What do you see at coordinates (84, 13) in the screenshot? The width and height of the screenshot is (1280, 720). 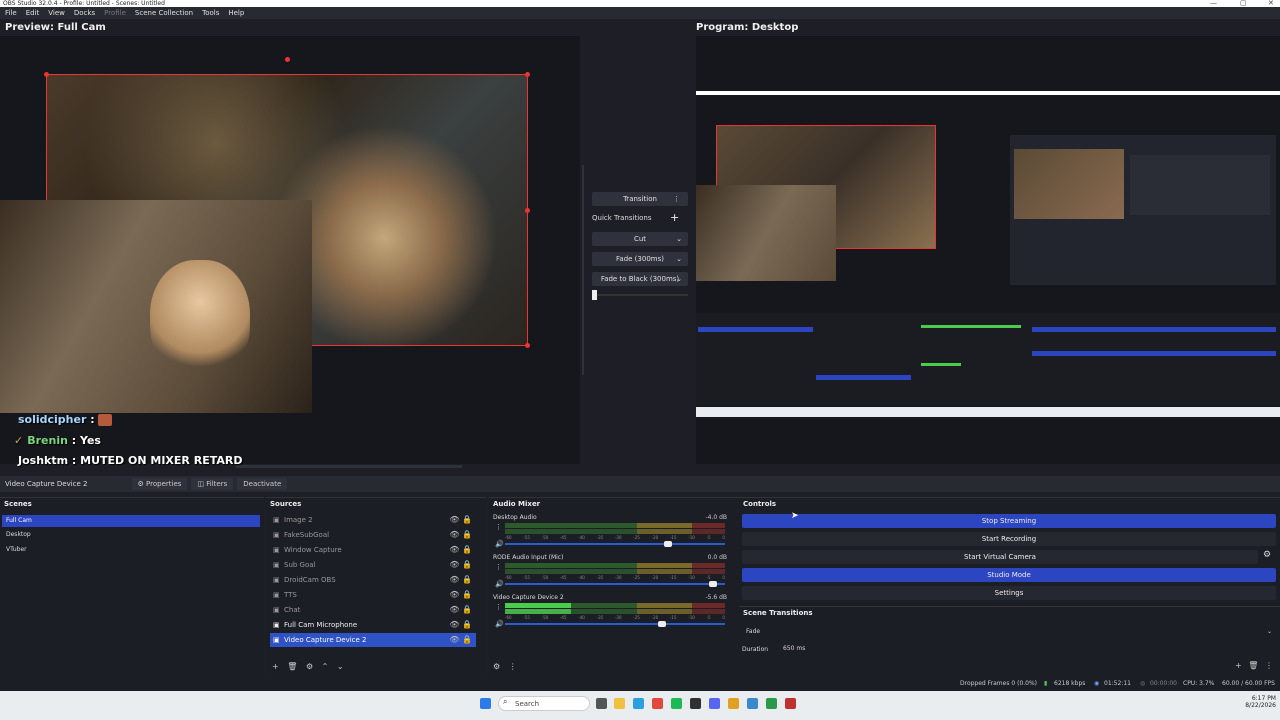 I see `menu-docks: Docks` at bounding box center [84, 13].